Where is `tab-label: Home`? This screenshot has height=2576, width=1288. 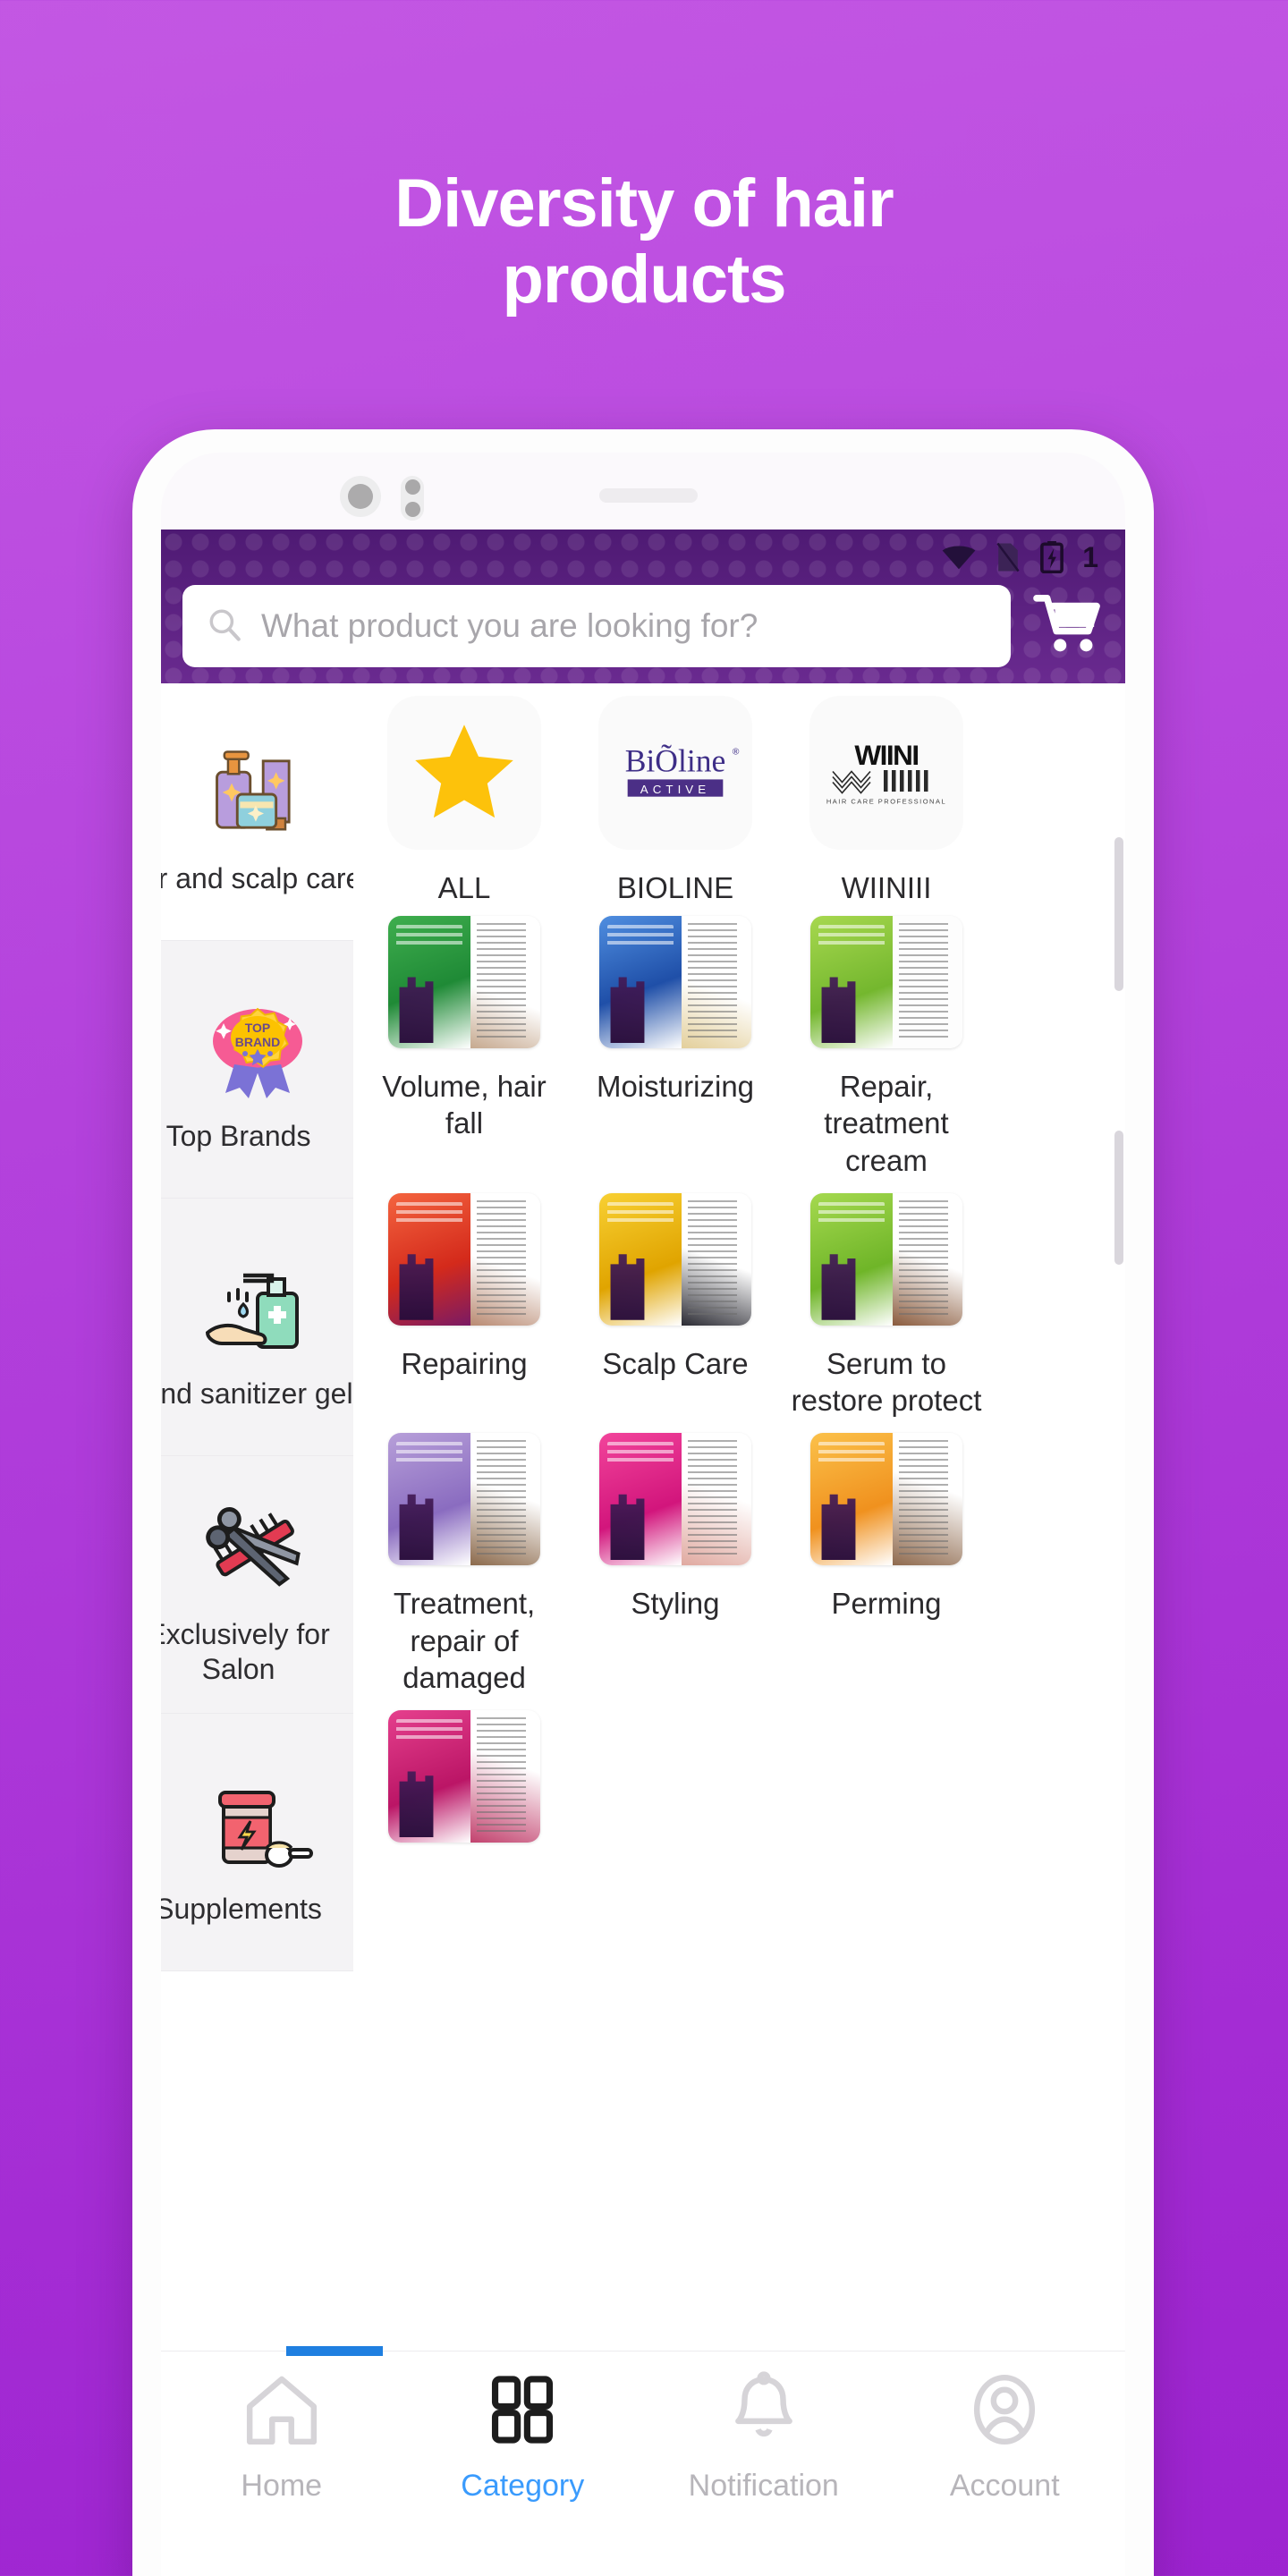 tab-label: Home is located at coordinates (282, 2486).